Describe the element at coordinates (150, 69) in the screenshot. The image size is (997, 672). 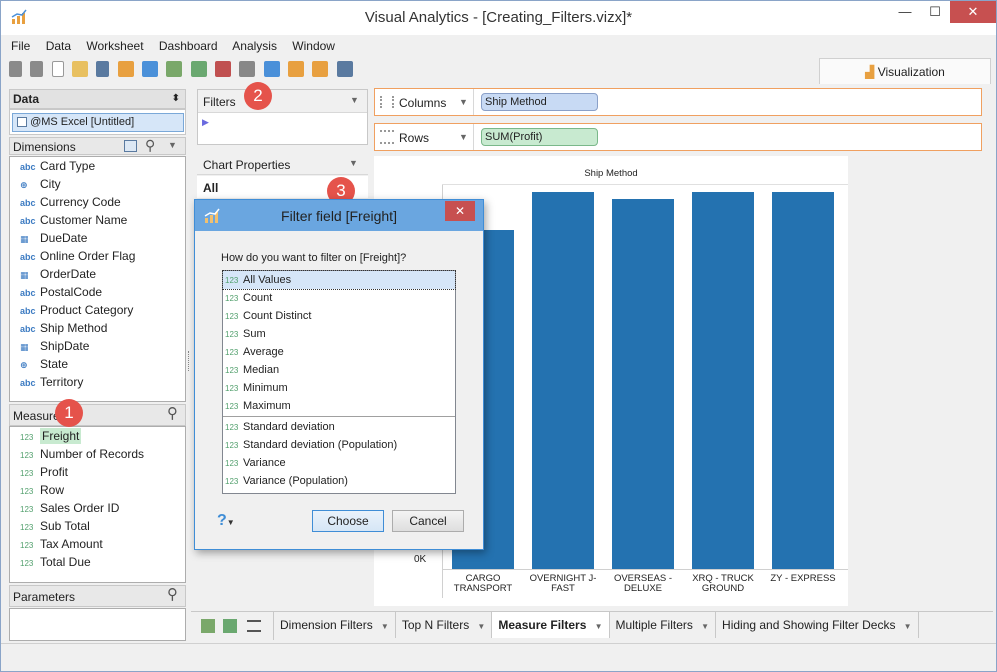
I see `refresh-icon` at that location.